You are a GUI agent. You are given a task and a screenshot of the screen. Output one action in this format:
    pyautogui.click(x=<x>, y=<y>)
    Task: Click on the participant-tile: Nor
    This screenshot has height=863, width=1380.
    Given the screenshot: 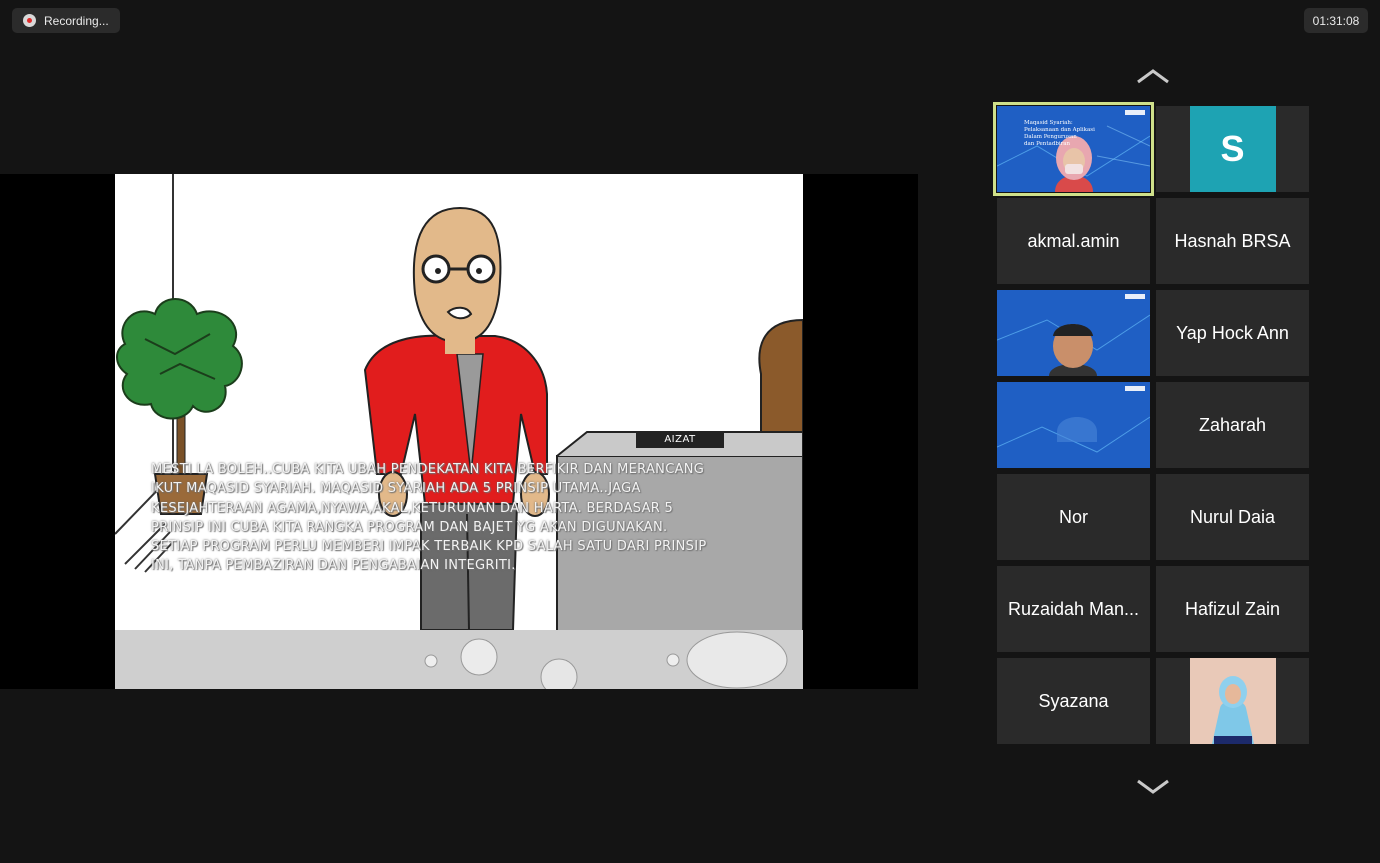 What is the action you would take?
    pyautogui.click(x=1073, y=517)
    